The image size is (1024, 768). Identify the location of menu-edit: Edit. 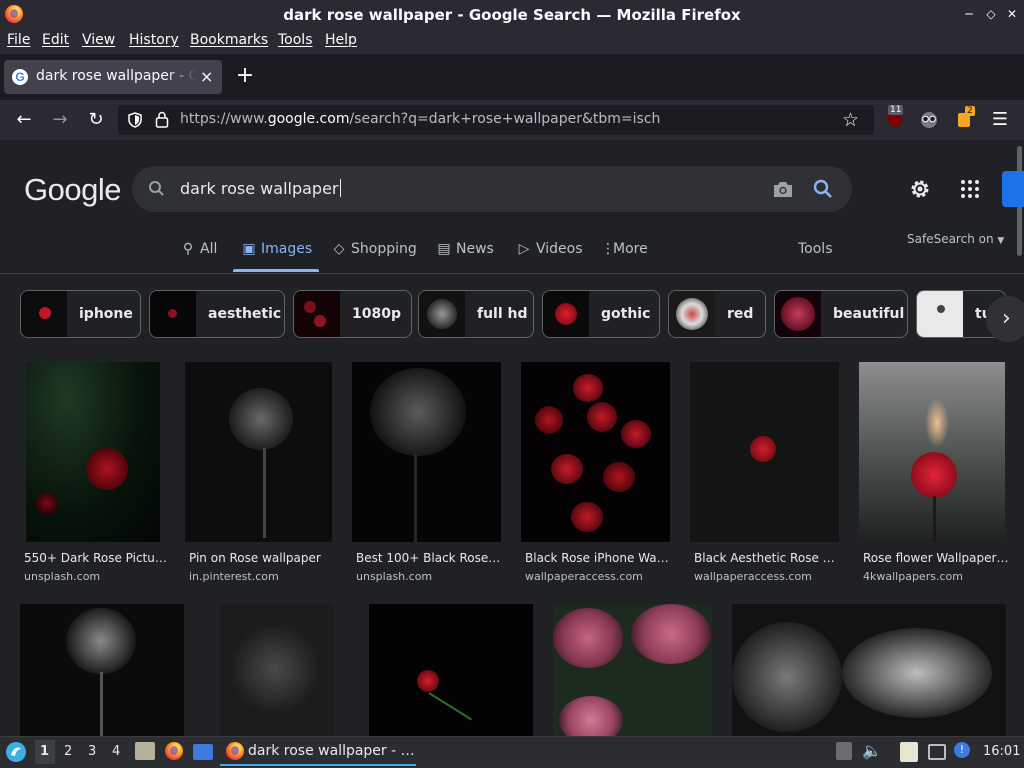
(55, 40).